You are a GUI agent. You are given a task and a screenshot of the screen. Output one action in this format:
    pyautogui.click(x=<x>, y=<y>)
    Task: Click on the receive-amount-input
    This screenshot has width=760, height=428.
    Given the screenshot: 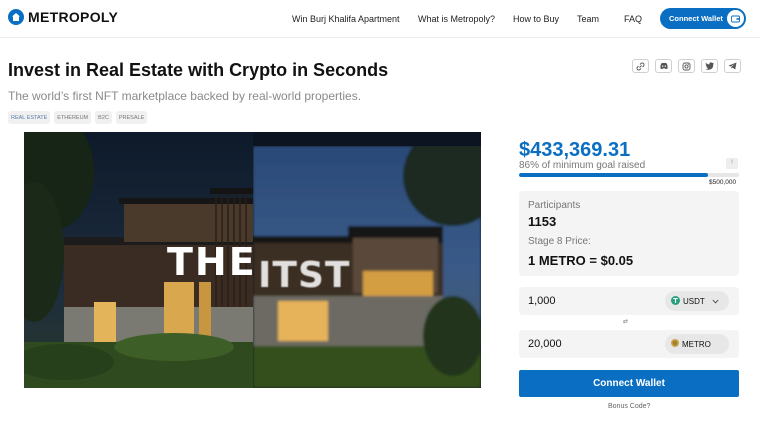 What is the action you would take?
    pyautogui.click(x=588, y=344)
    